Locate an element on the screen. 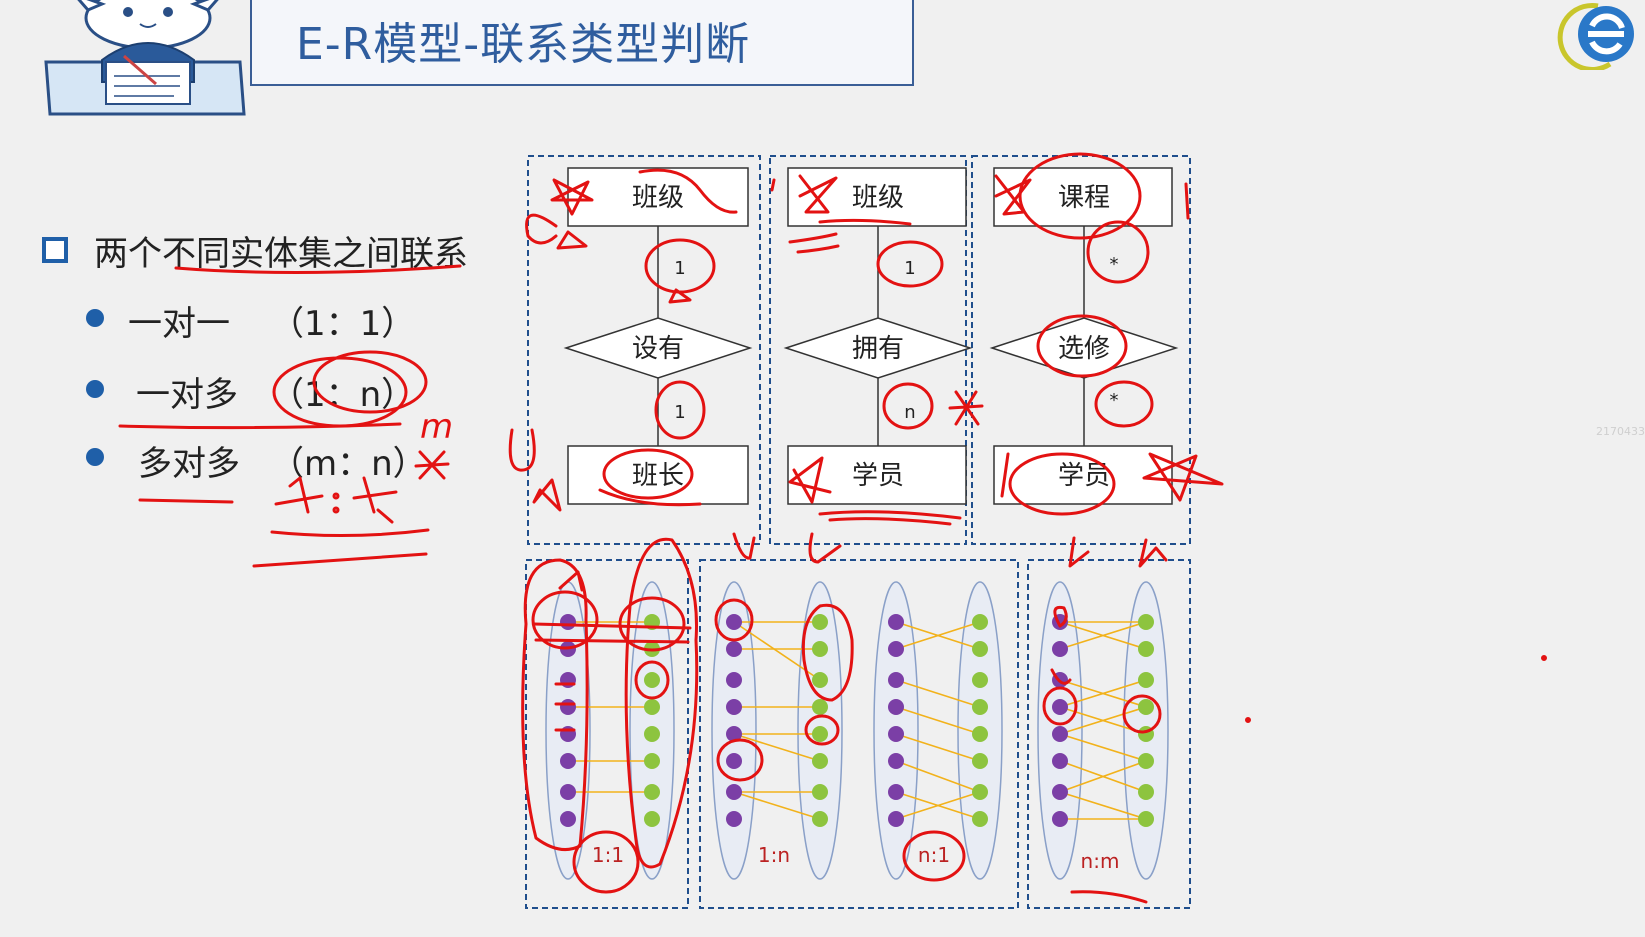 This screenshot has height=937, width=1645. relation-label: 选修 is located at coordinates (1084, 349).